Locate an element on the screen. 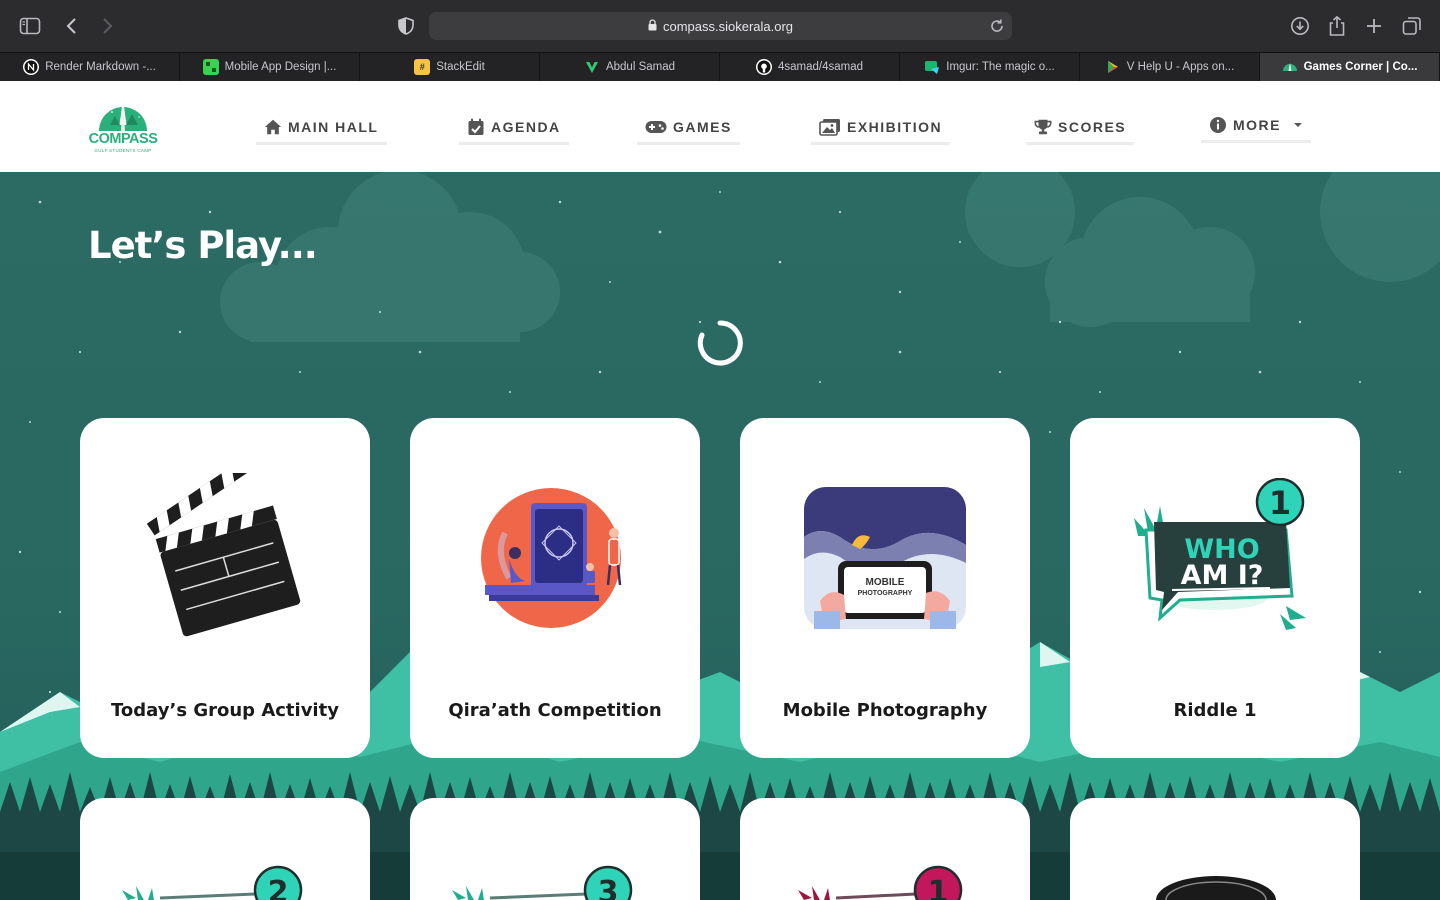 The image size is (1440, 900). nav-main-hall: MAIN HALL is located at coordinates (321, 129).